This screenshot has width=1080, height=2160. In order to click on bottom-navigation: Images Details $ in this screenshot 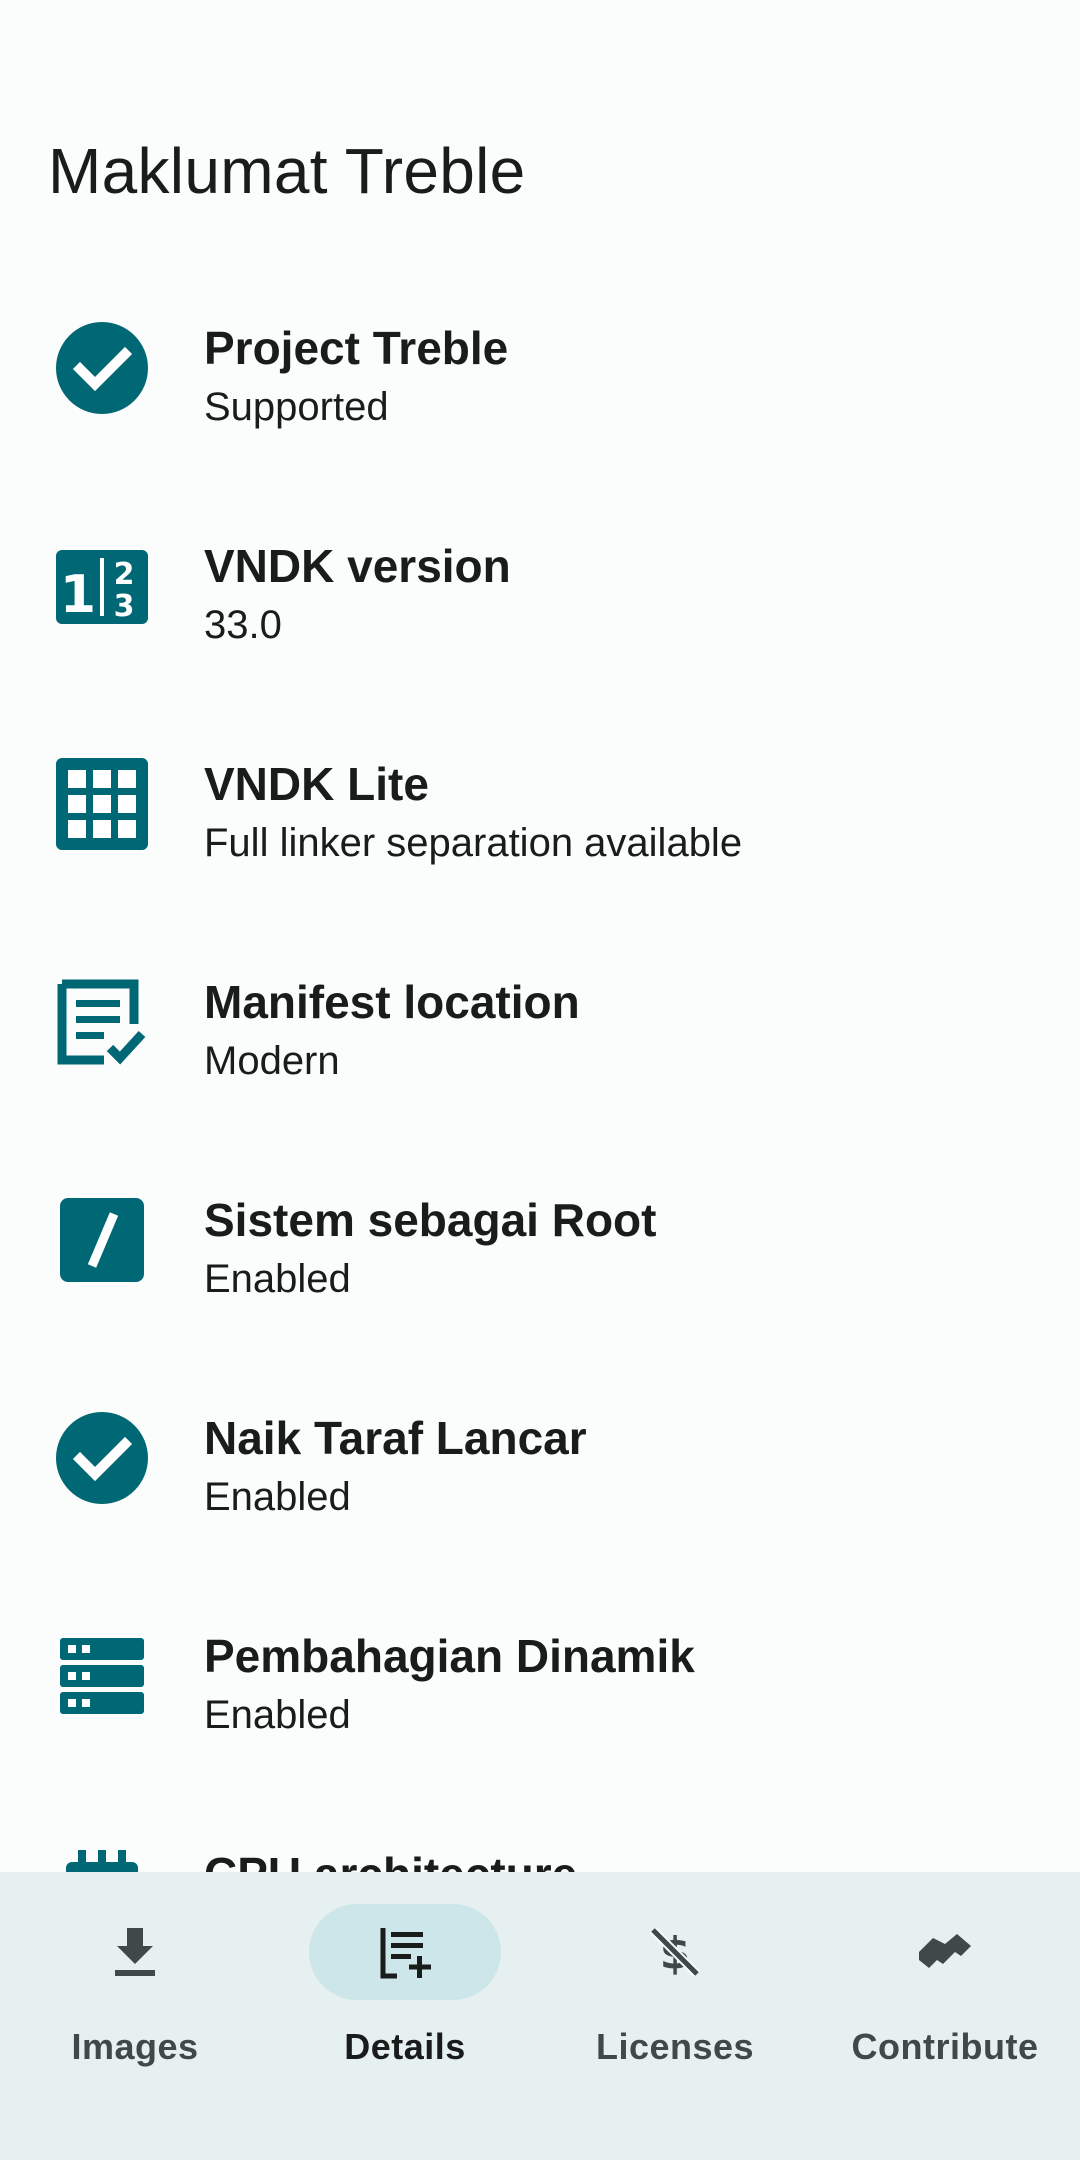, I will do `click(540, 2016)`.